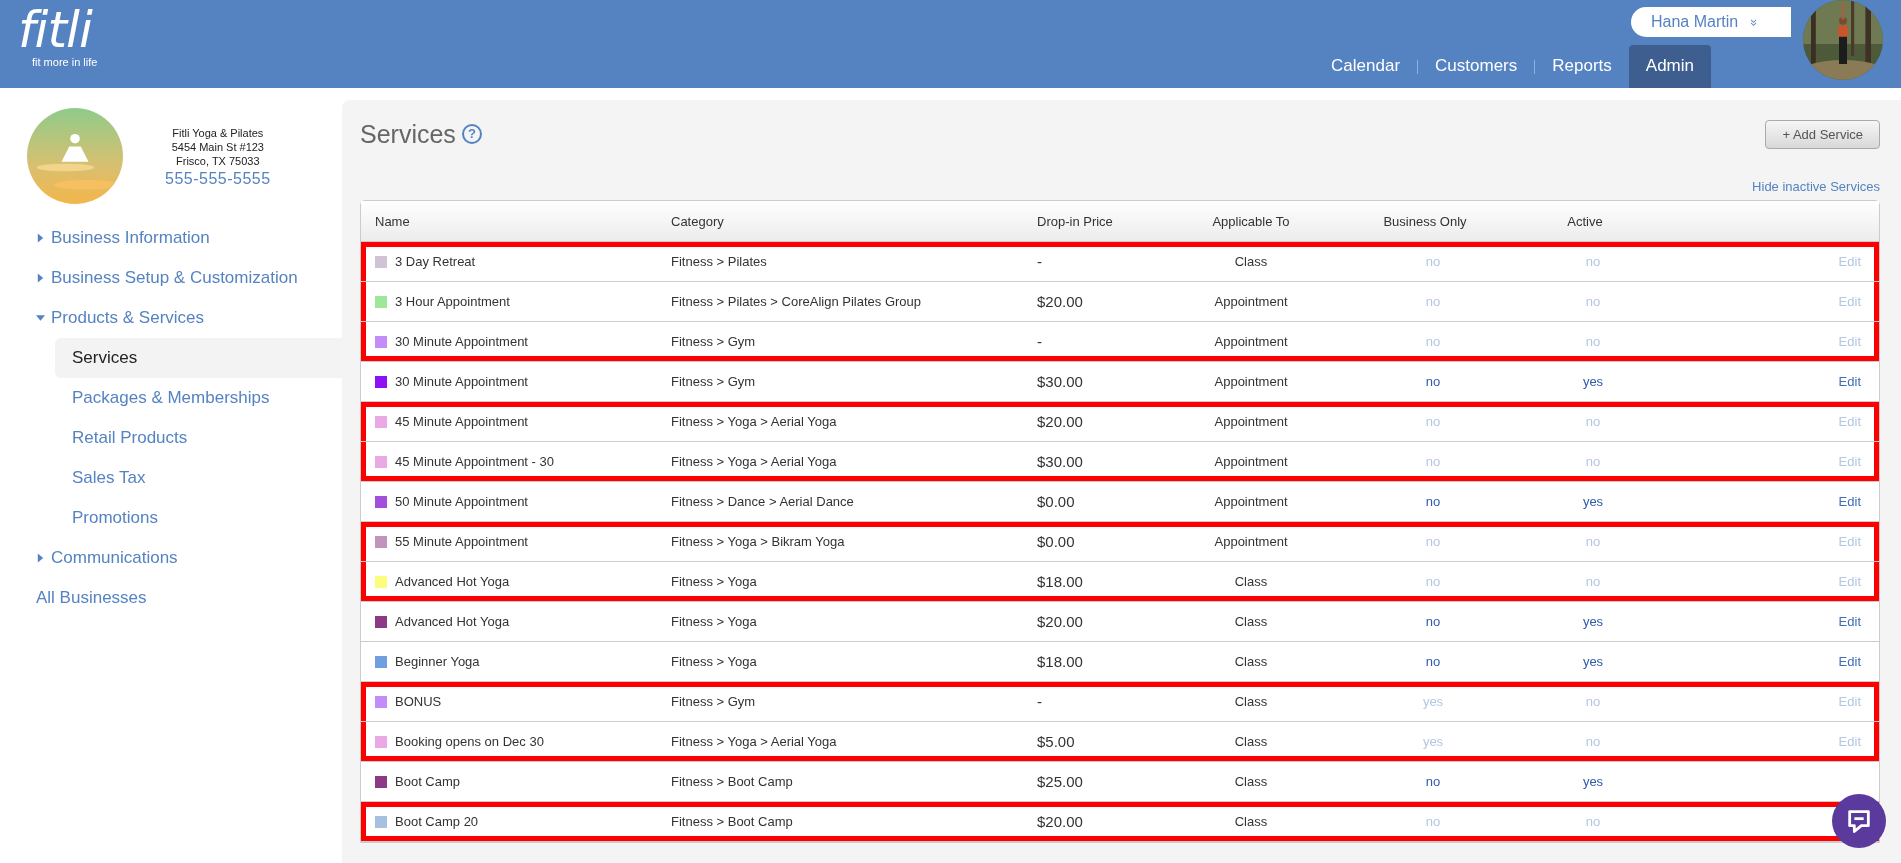 Image resolution: width=1901 pixels, height=863 pixels. What do you see at coordinates (418, 701) in the screenshot?
I see `table-cell: BONUS` at bounding box center [418, 701].